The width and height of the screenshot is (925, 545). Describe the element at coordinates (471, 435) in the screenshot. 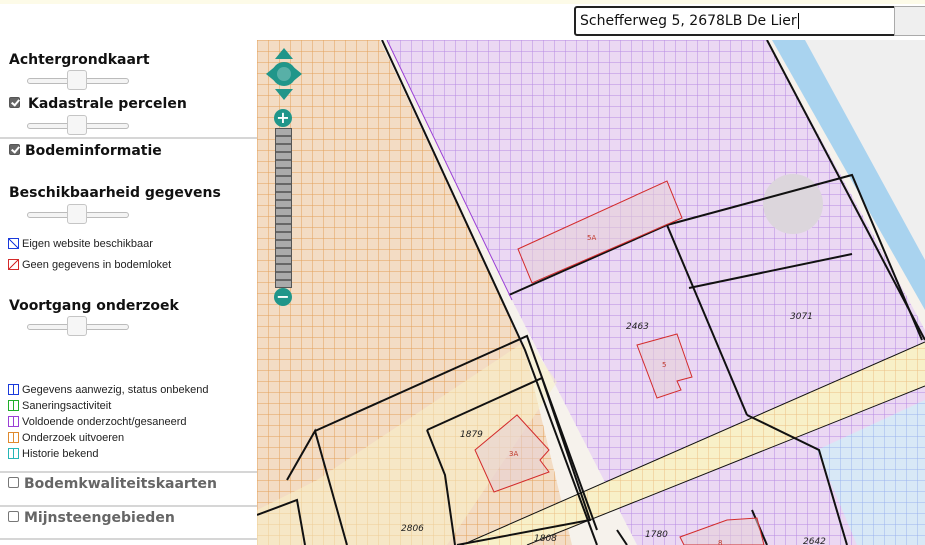

I see `parcel-label-1879: 1879` at that location.